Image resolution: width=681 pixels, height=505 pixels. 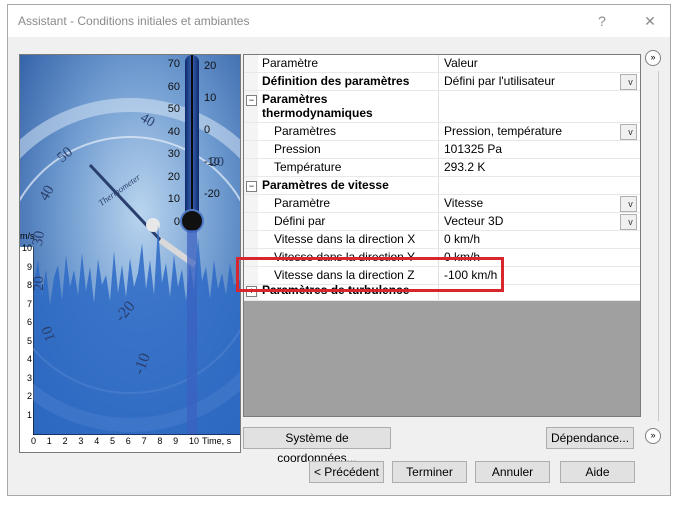 I want to click on row-param: Paramètres thermodynamiques, so click(x=348, y=106).